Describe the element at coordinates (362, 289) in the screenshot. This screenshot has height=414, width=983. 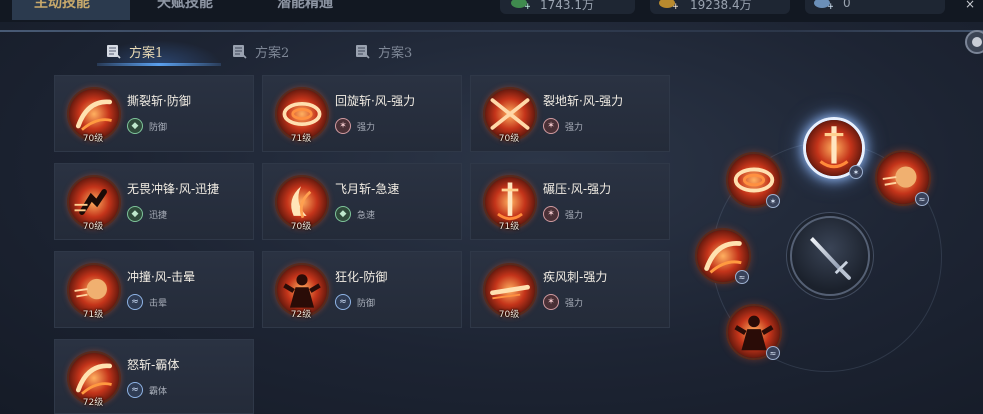
I see `skill-card: 72级 狂化-防御 ≈ 防御` at that location.